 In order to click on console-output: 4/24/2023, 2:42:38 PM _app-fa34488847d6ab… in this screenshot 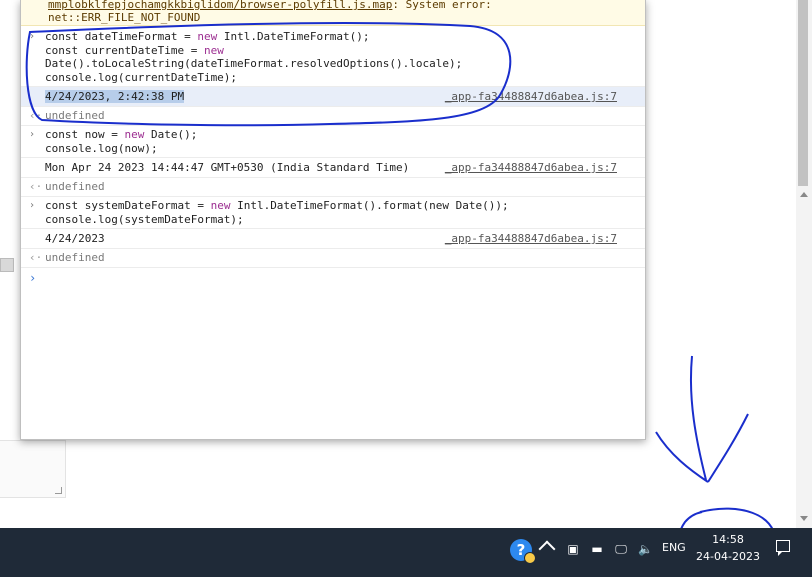, I will do `click(333, 97)`.